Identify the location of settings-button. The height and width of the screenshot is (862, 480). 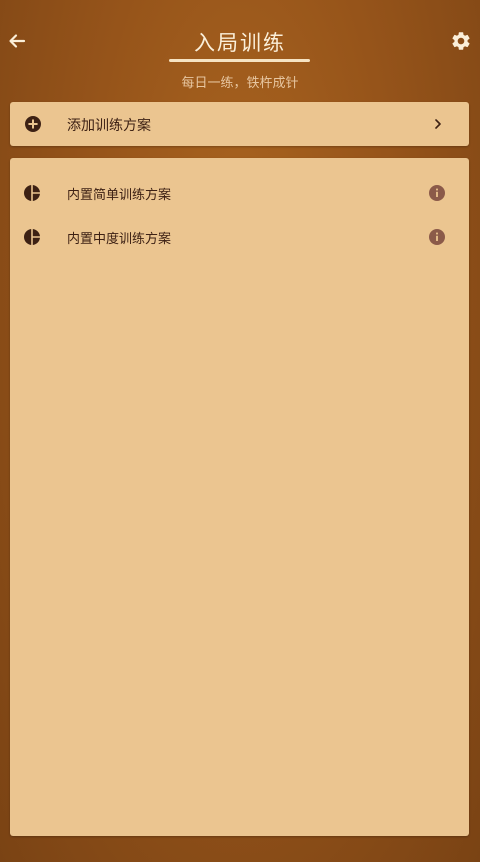
(461, 41).